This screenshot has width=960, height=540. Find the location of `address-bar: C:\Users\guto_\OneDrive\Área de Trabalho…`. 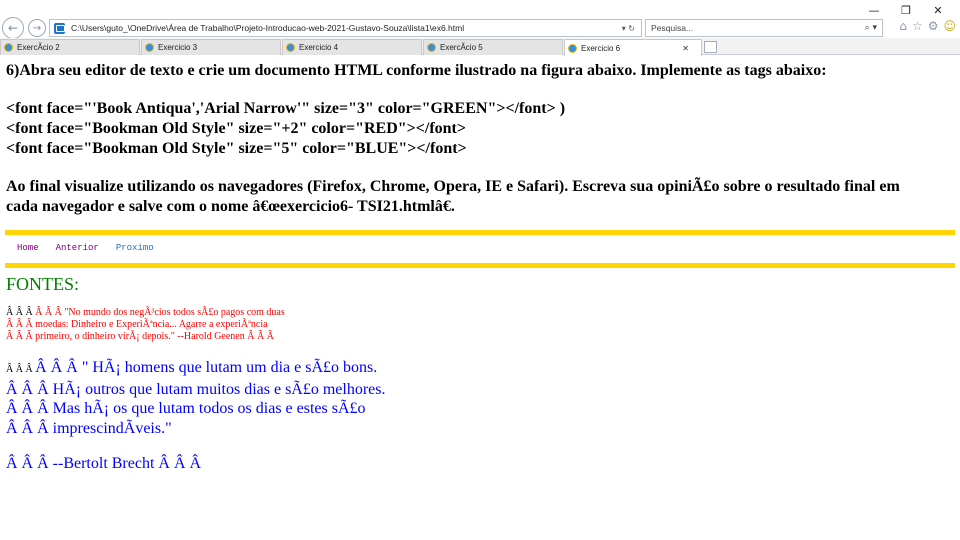

address-bar: C:\Users\guto_\OneDrive\Área de Trabalho… is located at coordinates (345, 28).